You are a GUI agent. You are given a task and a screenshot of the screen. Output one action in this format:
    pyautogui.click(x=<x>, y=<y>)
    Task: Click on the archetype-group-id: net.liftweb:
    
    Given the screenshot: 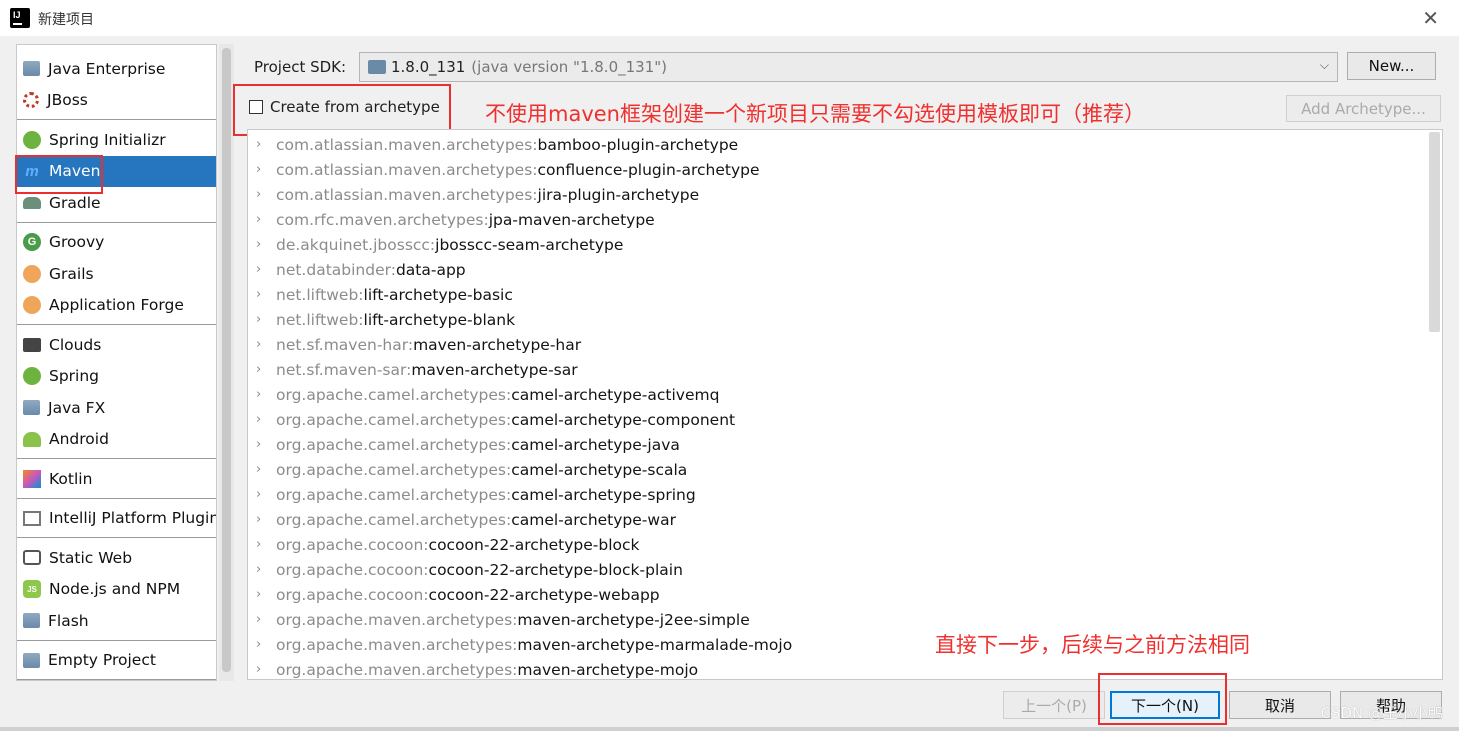 What is the action you would take?
    pyautogui.click(x=320, y=294)
    